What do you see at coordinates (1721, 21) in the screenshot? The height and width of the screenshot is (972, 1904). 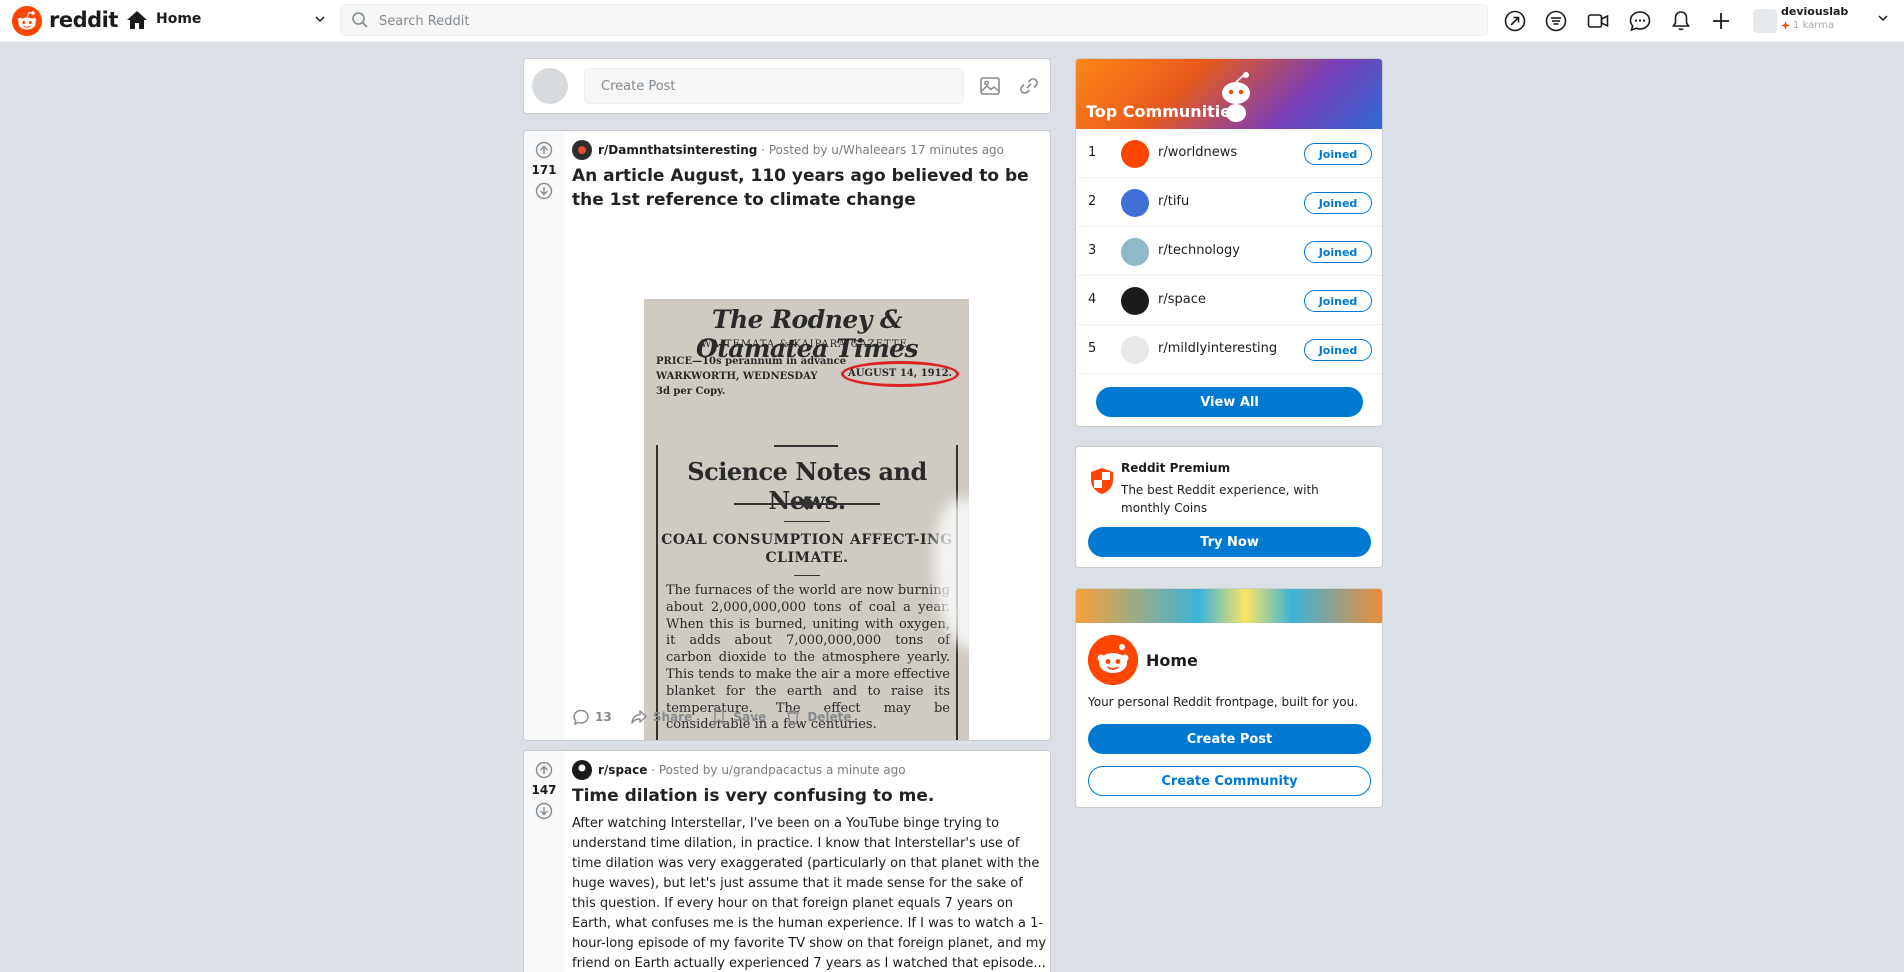 I see `plus-icon` at bounding box center [1721, 21].